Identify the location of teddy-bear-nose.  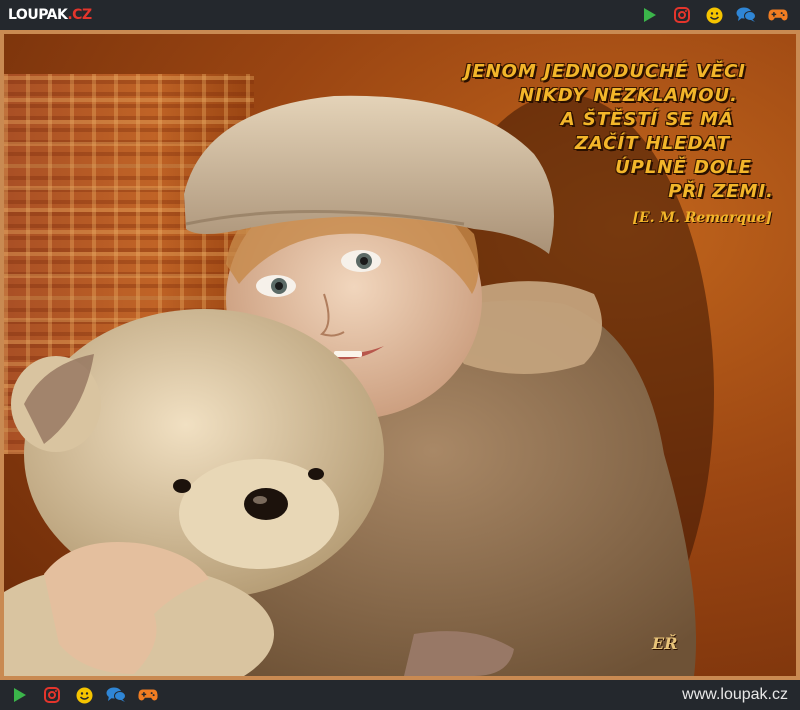
(266, 504).